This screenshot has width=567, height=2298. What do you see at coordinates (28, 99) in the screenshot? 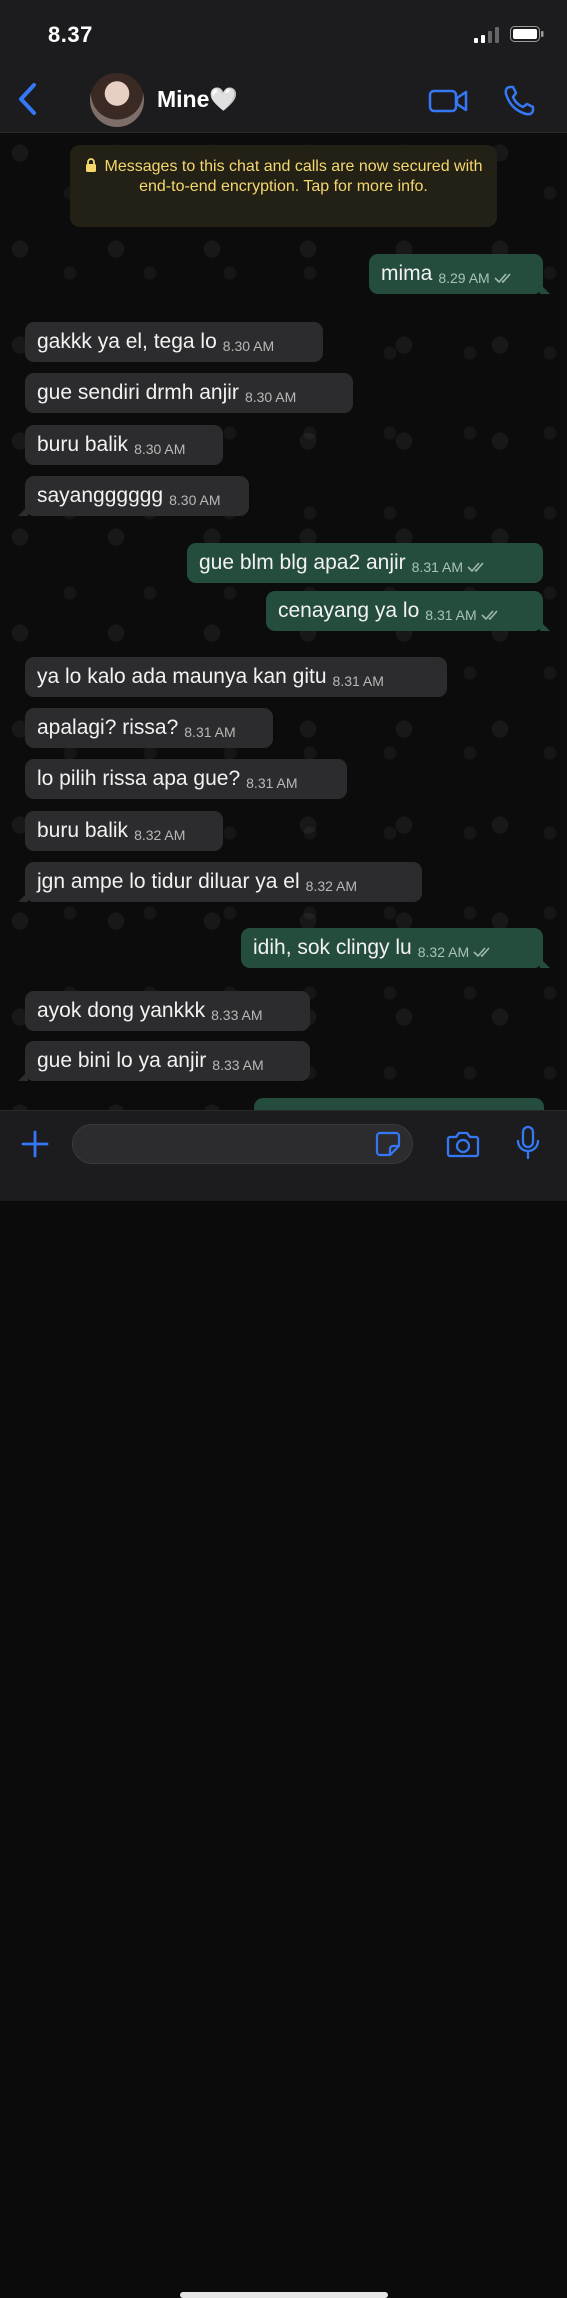
I see `back-chevron-icon` at bounding box center [28, 99].